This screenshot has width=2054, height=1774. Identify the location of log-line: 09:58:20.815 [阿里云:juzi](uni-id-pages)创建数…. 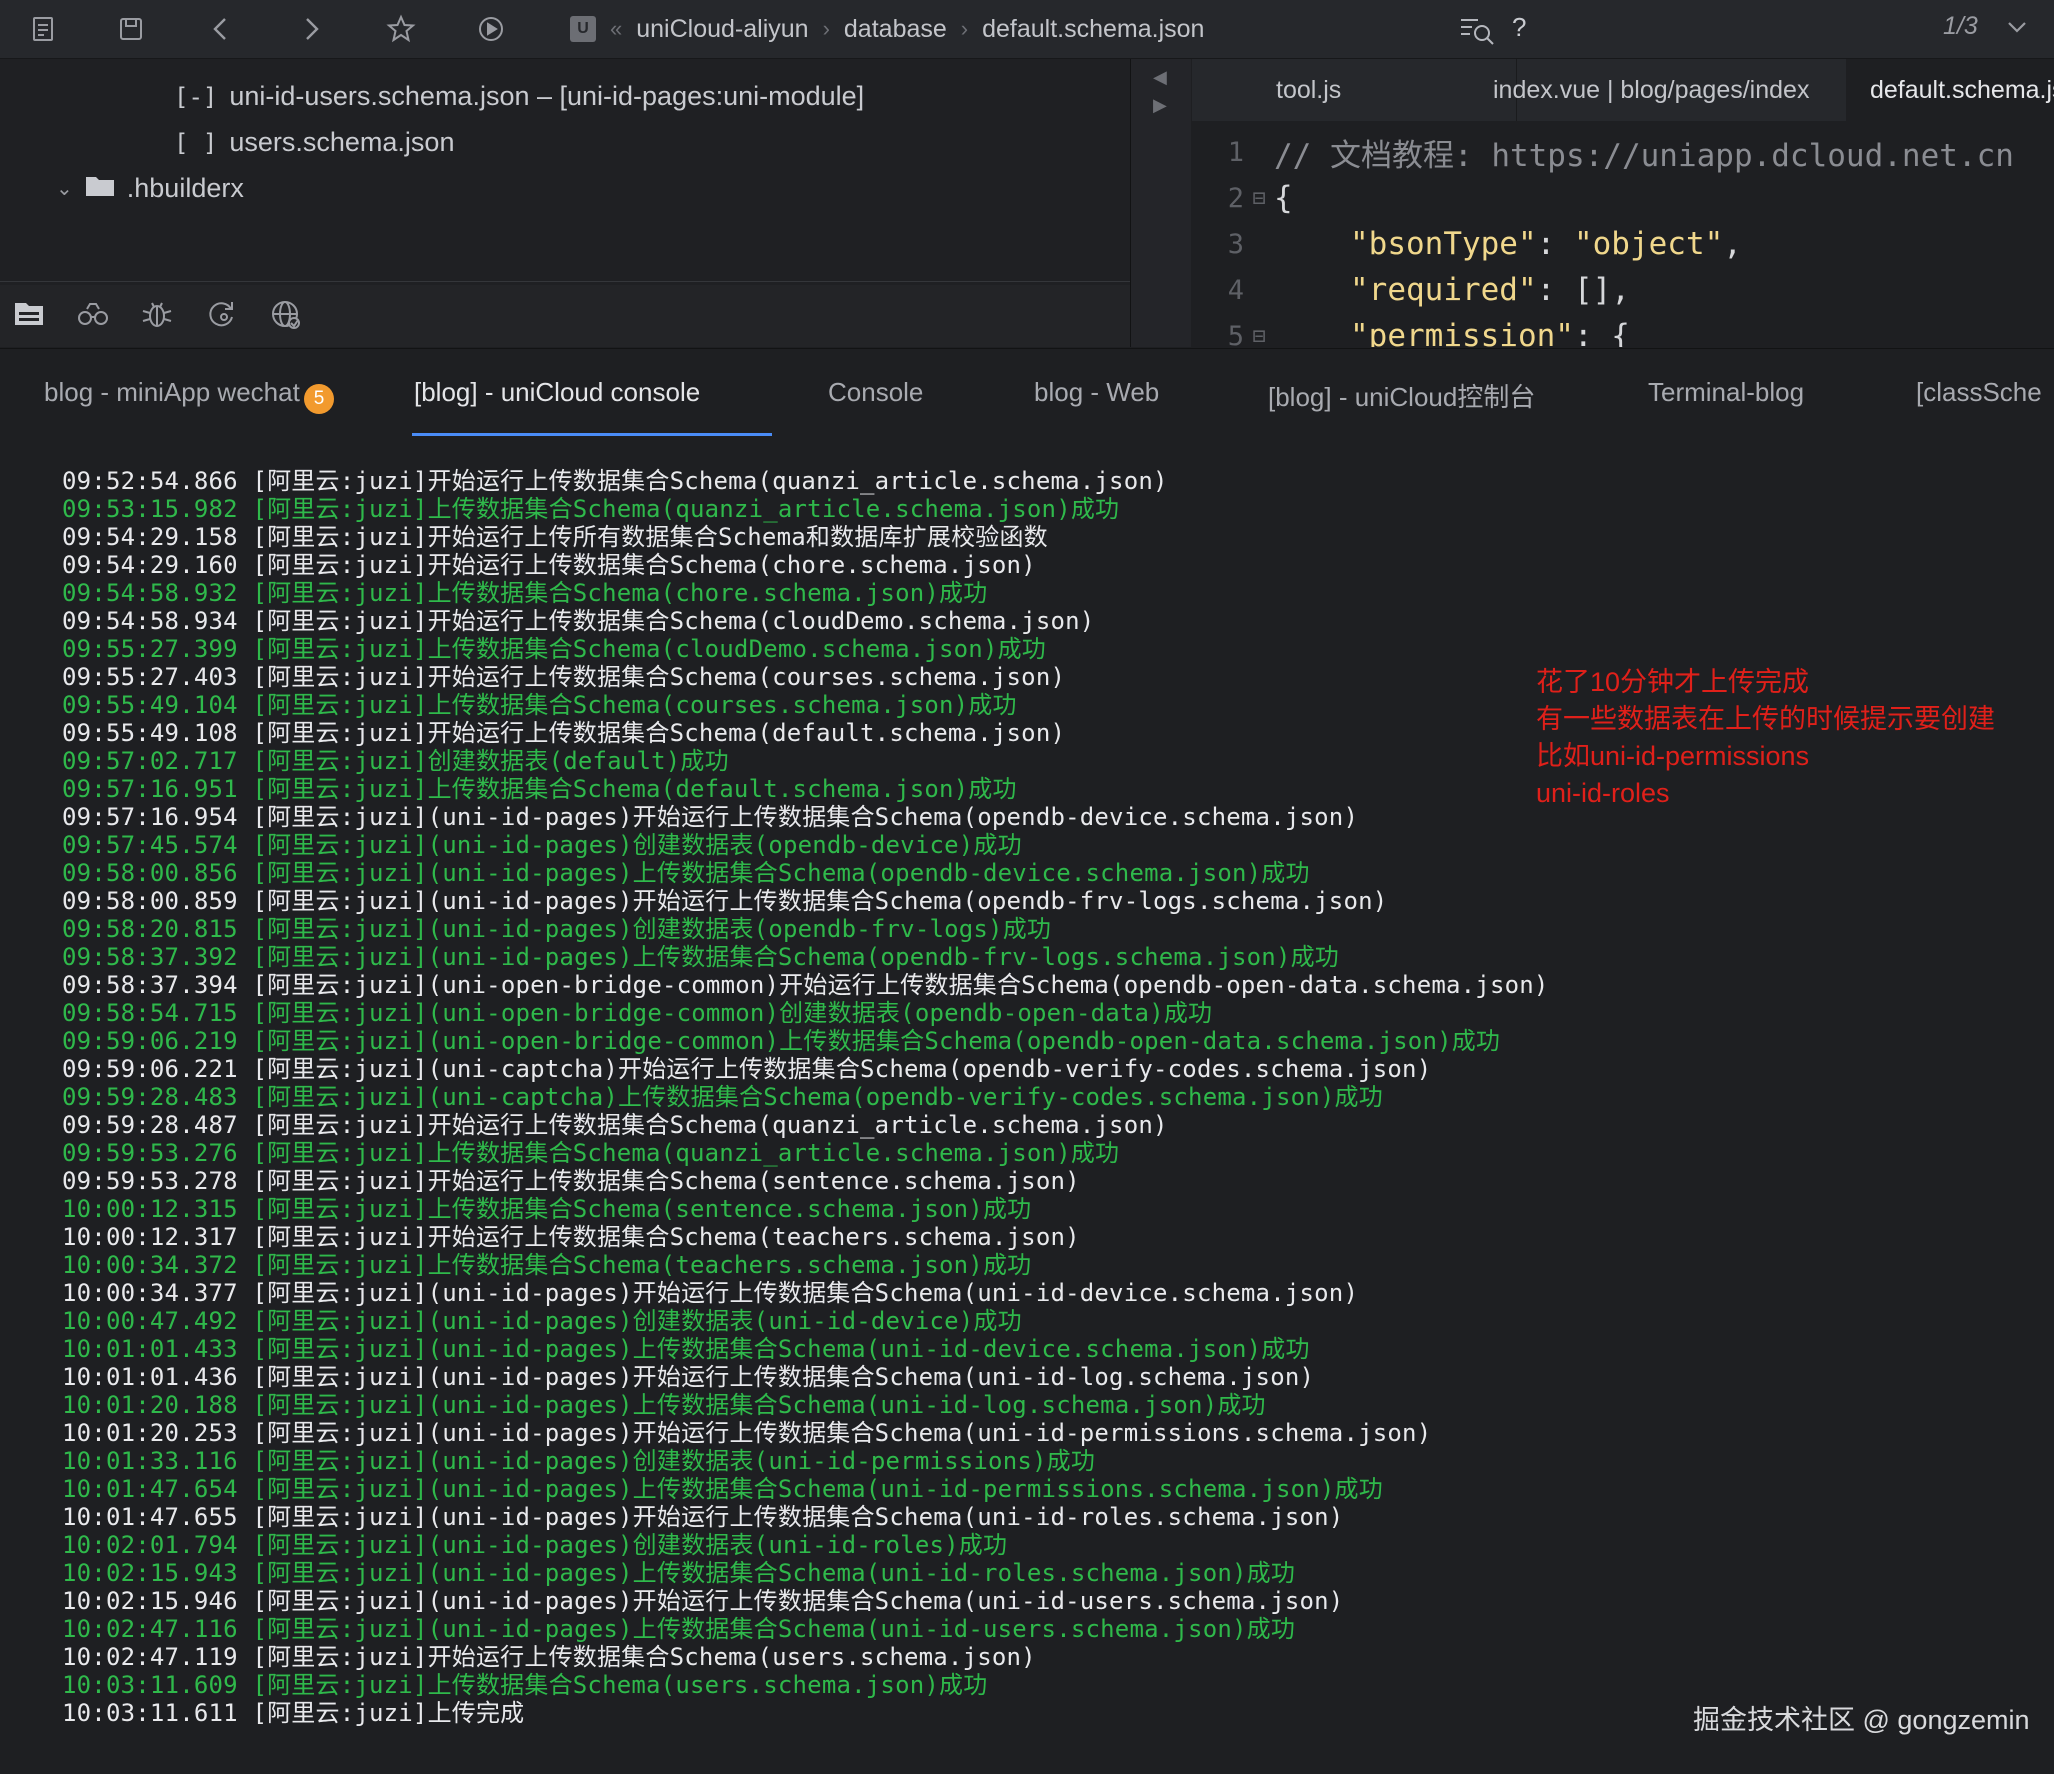
(557, 929).